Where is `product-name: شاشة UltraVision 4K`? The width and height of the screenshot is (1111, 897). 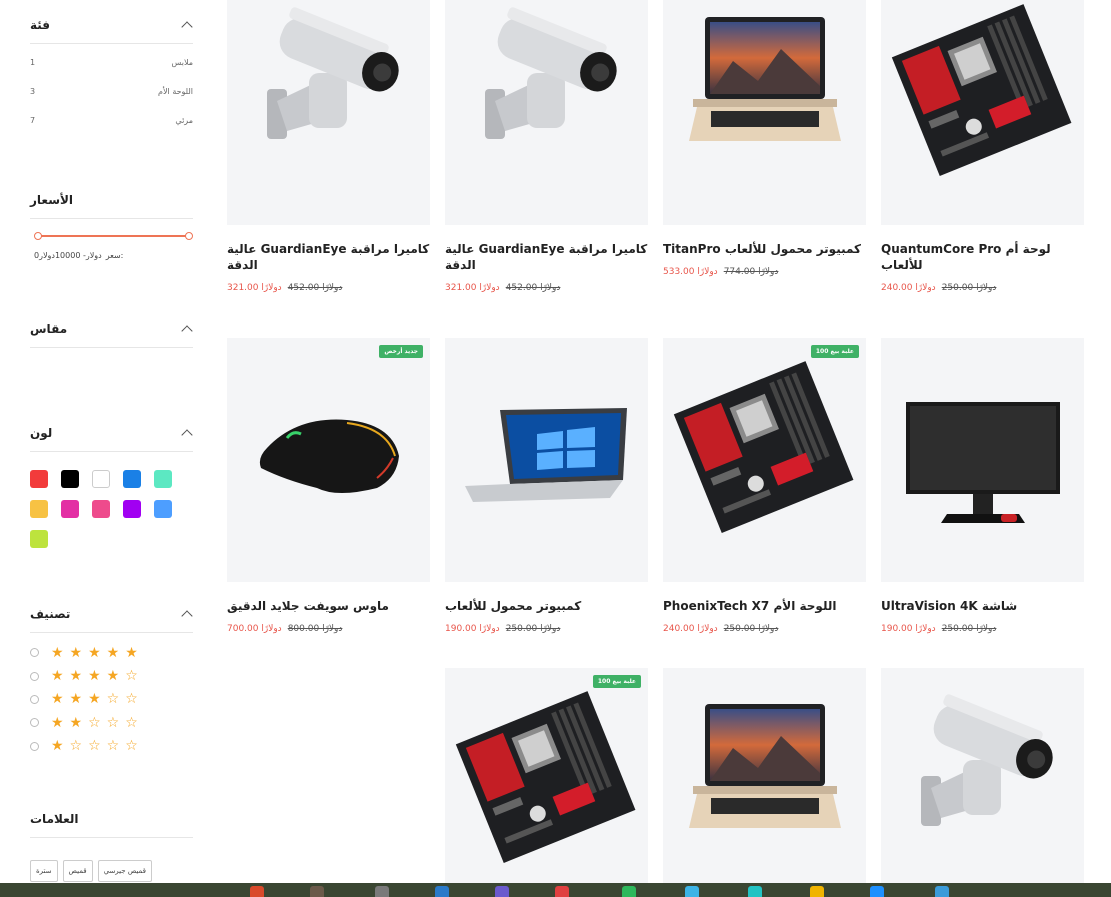 product-name: شاشة UltraVision 4K is located at coordinates (982, 606).